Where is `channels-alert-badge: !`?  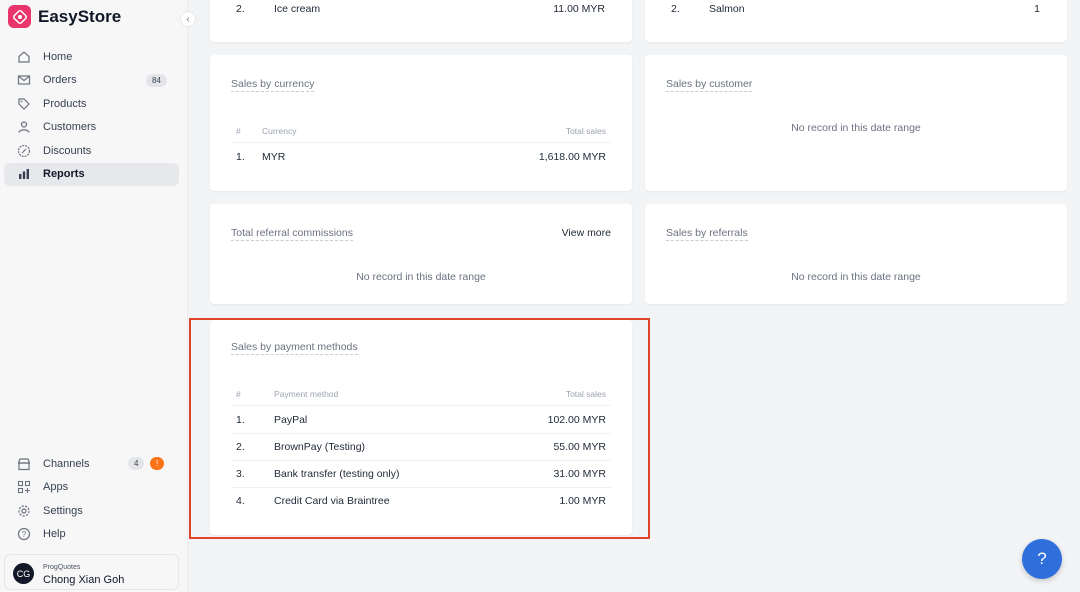
channels-alert-badge: ! is located at coordinates (157, 463).